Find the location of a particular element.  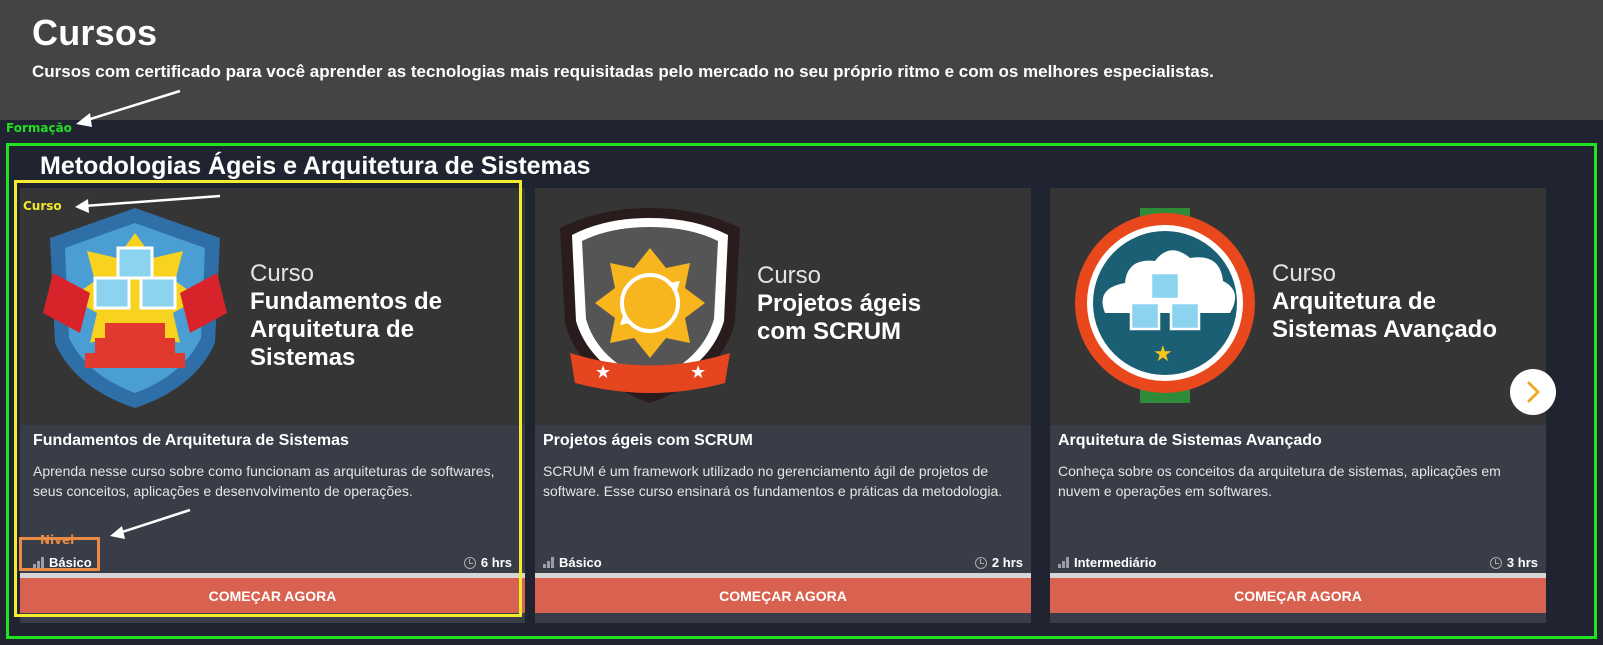

banner-course-name: Projetos ágeis com SCRUM is located at coordinates (839, 317).